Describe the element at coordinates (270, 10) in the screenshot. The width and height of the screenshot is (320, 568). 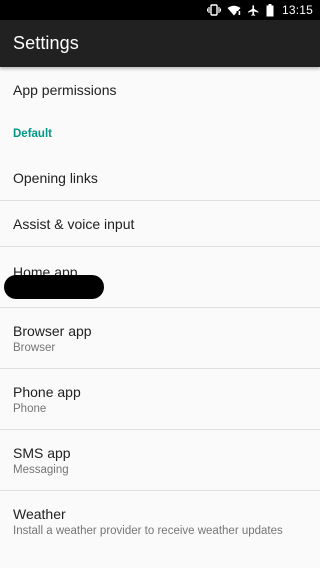
I see `battery-icon` at that location.